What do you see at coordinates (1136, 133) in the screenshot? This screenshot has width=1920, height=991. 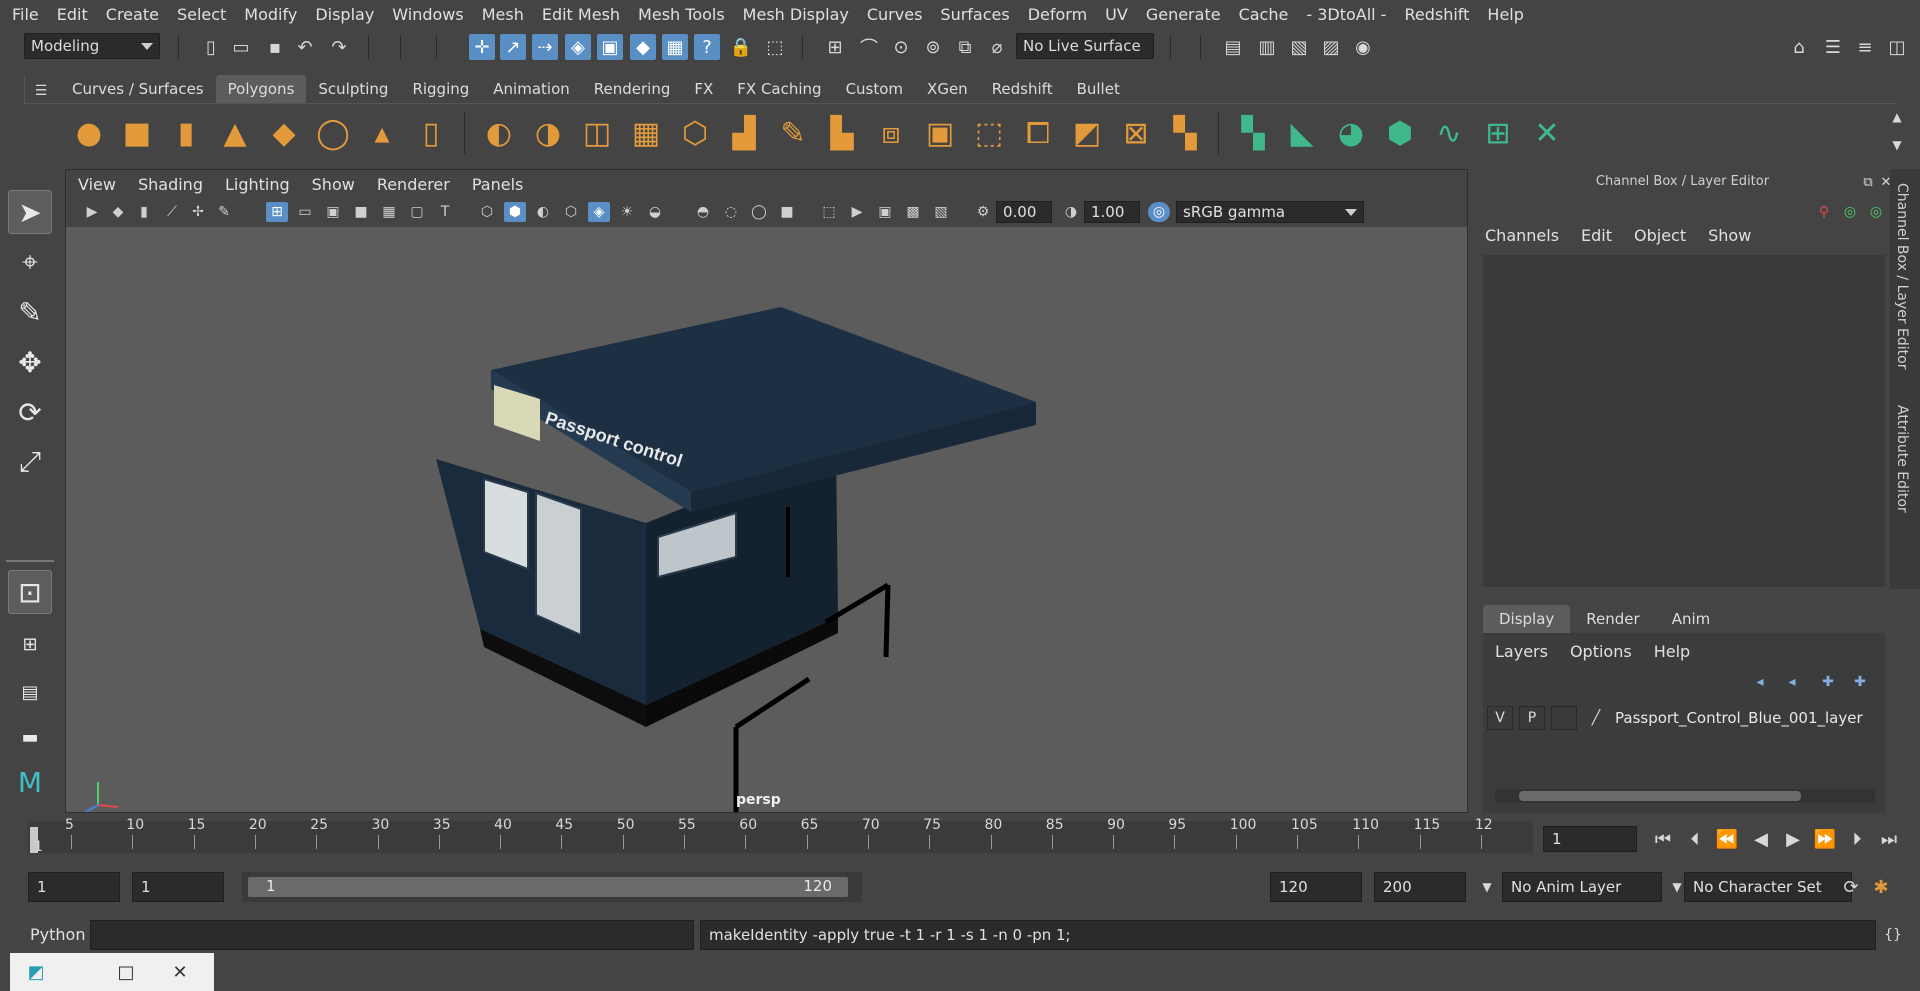 I see `reduce-icon: ⊠` at bounding box center [1136, 133].